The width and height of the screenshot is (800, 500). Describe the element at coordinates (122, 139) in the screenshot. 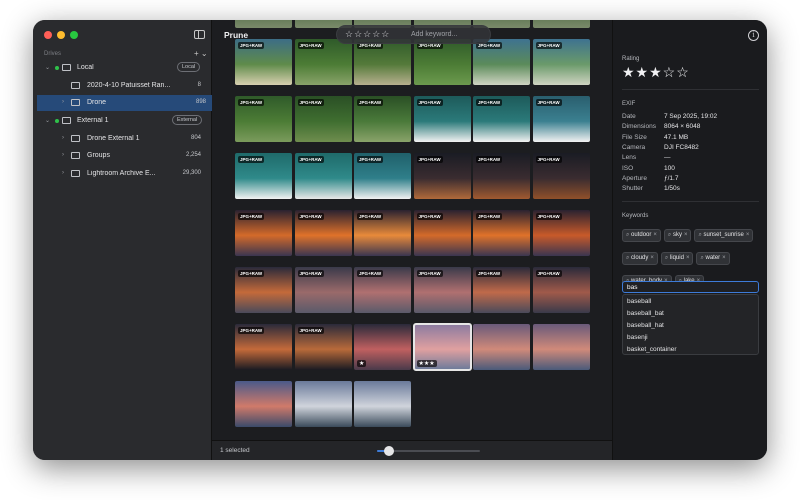

I see `sidebar-item-drone-external: › Drone External 1 804` at that location.